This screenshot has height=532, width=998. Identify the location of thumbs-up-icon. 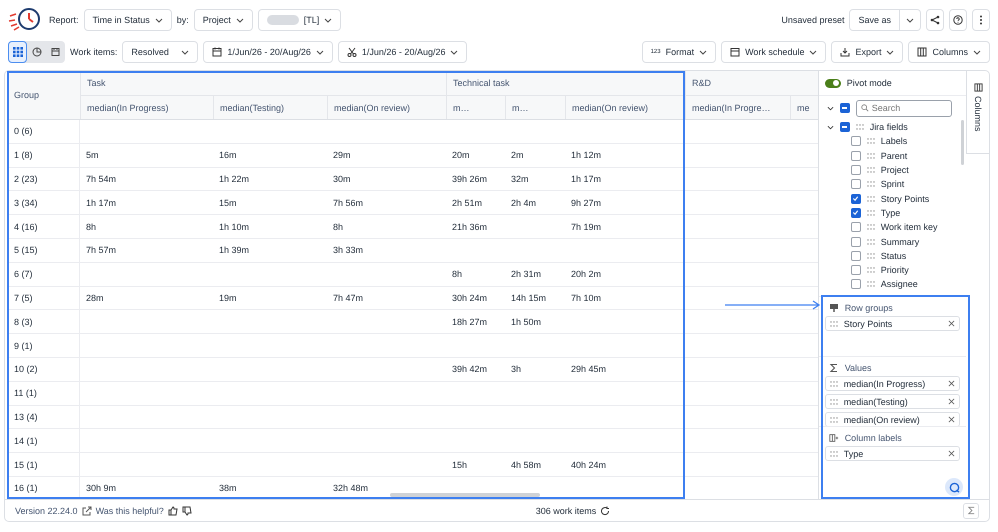
(173, 511).